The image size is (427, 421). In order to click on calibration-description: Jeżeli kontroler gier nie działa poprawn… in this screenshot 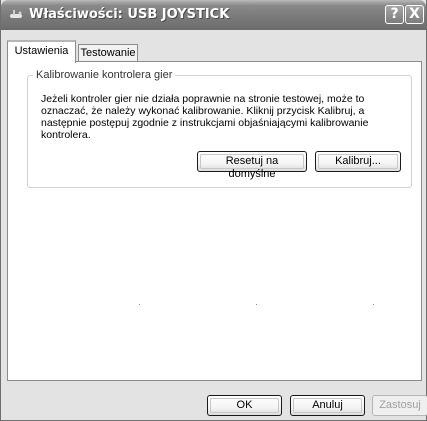, I will do `click(205, 117)`.